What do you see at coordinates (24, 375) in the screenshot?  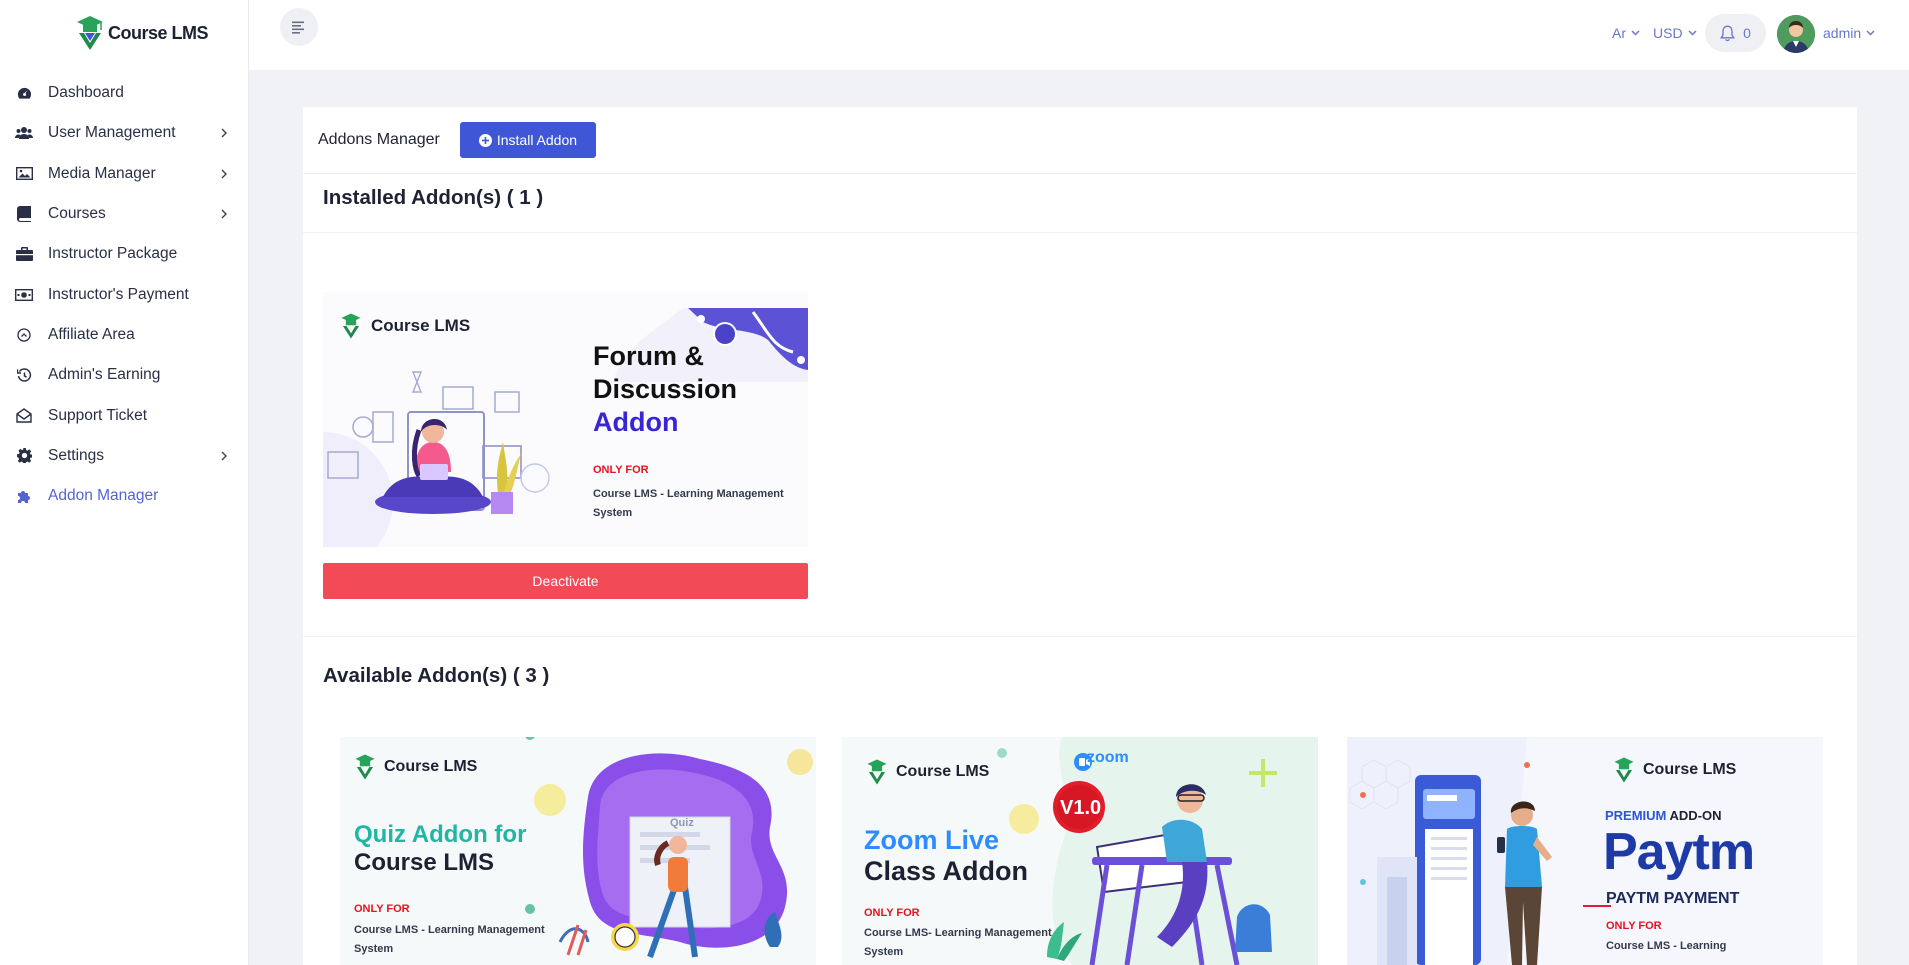 I see `history-icon` at bounding box center [24, 375].